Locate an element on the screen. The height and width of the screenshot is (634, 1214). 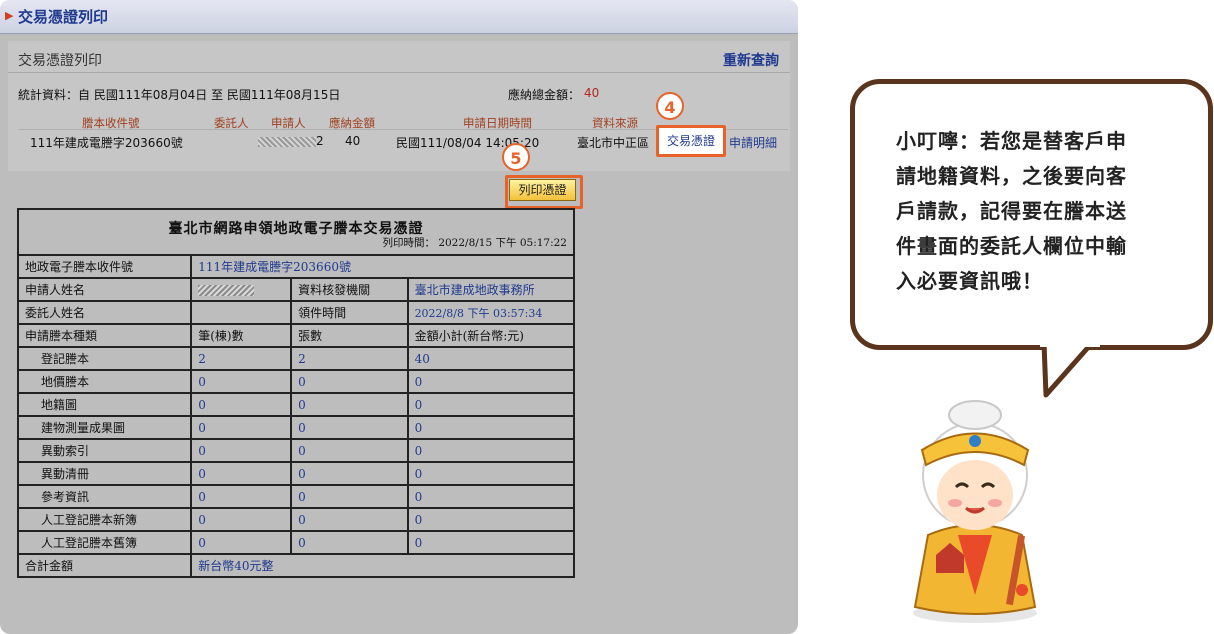
issuer-label: 資料核發機關 is located at coordinates (349, 289).